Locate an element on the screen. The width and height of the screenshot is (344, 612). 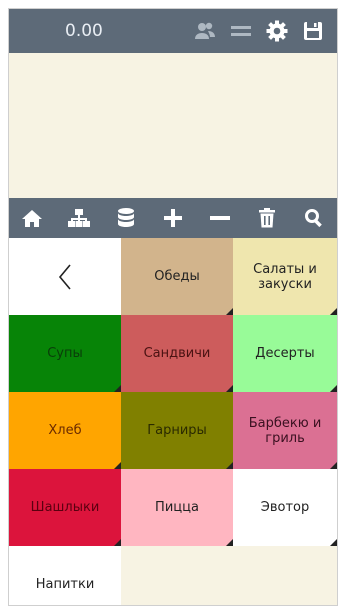
category-tile-sandwiches: Сандвичи is located at coordinates (177, 353).